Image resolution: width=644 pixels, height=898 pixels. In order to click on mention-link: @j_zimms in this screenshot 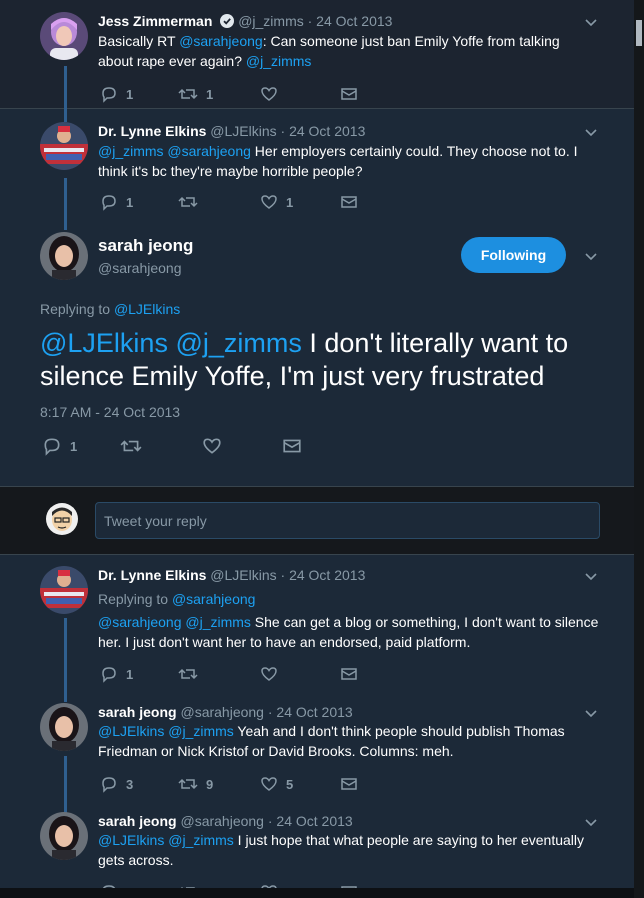, I will do `click(279, 61)`.